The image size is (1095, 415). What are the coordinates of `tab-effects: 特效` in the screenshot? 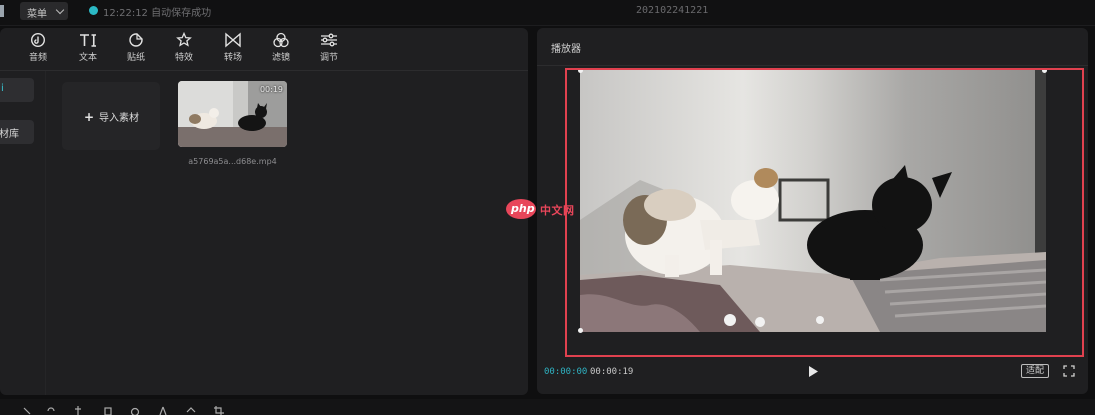 It's located at (184, 49).